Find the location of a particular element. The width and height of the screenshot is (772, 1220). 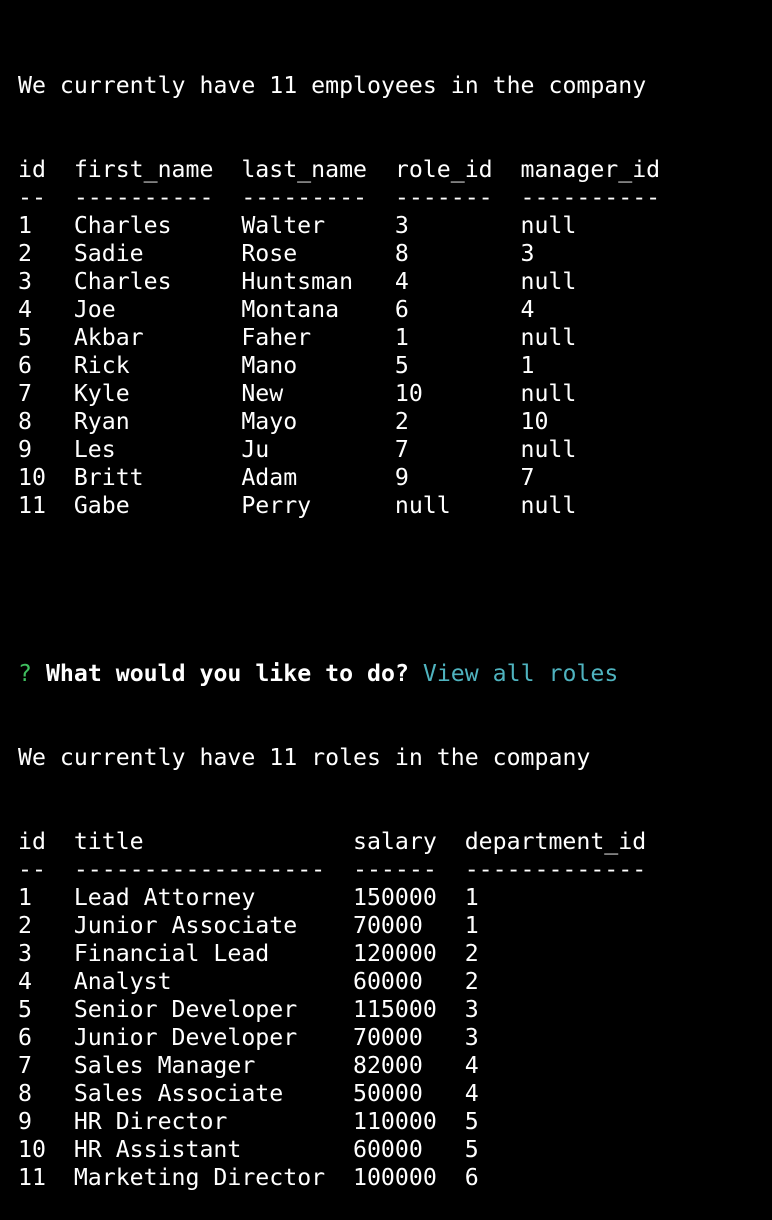

employee-last-name-cell: New is located at coordinates (262, 393).